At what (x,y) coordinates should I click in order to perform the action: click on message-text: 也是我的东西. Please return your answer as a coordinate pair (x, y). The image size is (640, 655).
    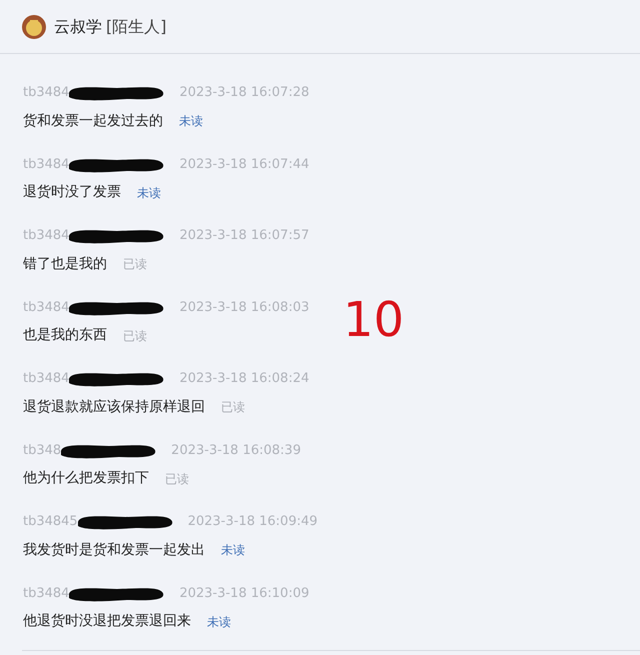
    Looking at the image, I should click on (65, 335).